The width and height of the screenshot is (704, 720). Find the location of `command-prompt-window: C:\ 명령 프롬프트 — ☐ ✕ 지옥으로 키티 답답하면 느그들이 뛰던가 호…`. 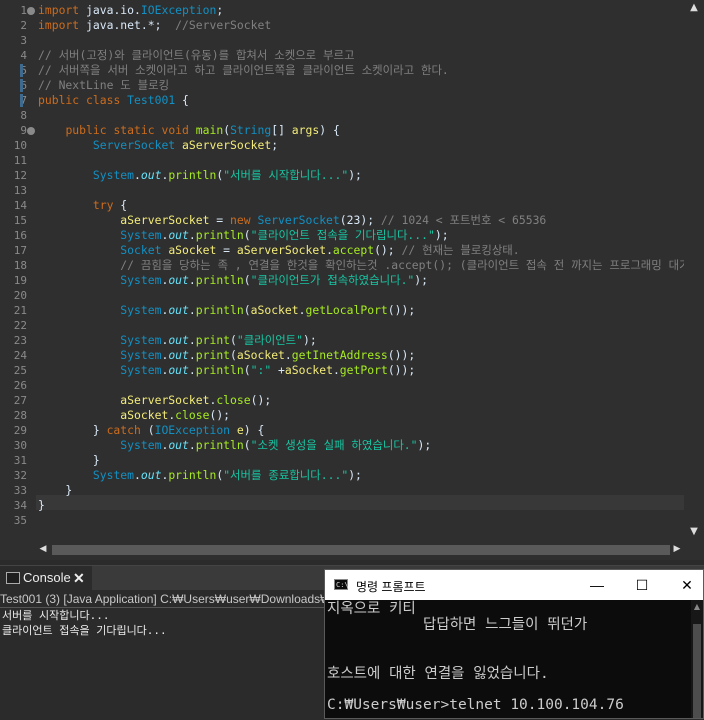

command-prompt-window: C:\ 명령 프롬프트 — ☐ ✕ 지옥으로 키티 답답하면 느그들이 뛰던가 호… is located at coordinates (514, 644).